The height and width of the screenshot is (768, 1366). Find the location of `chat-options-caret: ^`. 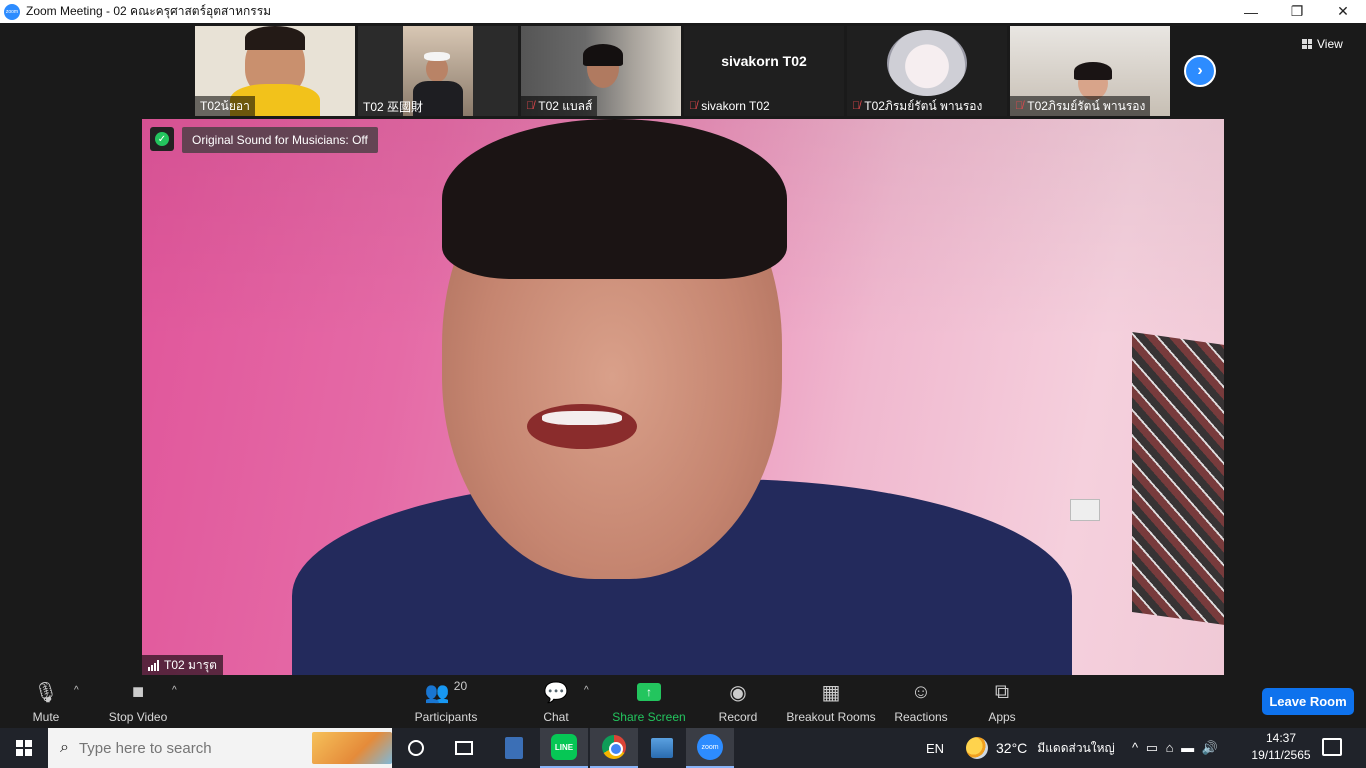

chat-options-caret: ^ is located at coordinates (586, 690).